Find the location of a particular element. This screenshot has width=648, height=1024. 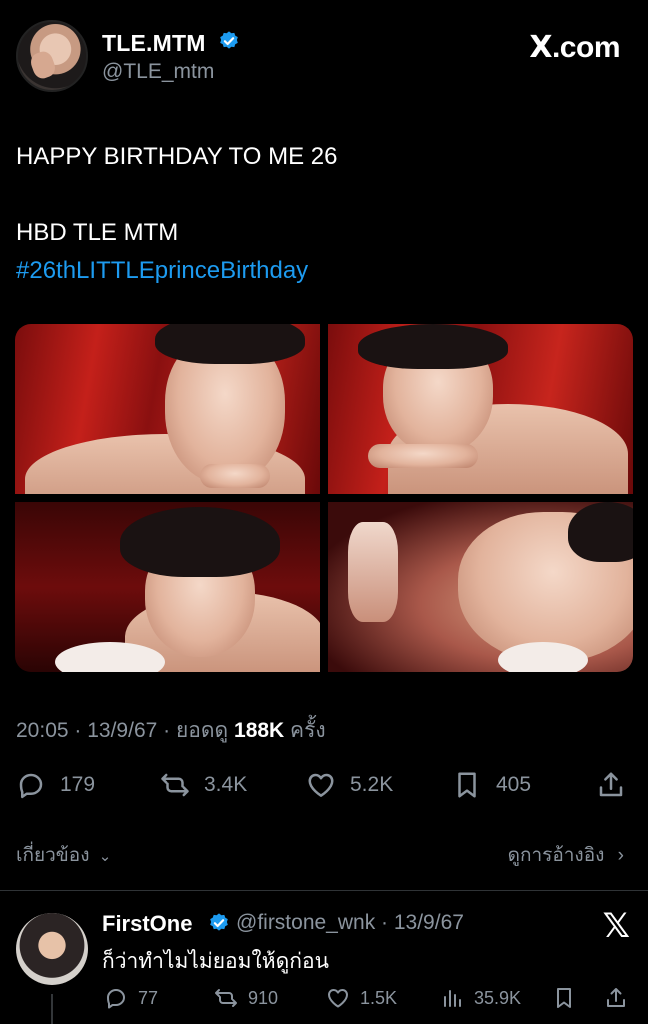

reply-actions: 77 910 1.5K 35.9K is located at coordinates (324, 1000).